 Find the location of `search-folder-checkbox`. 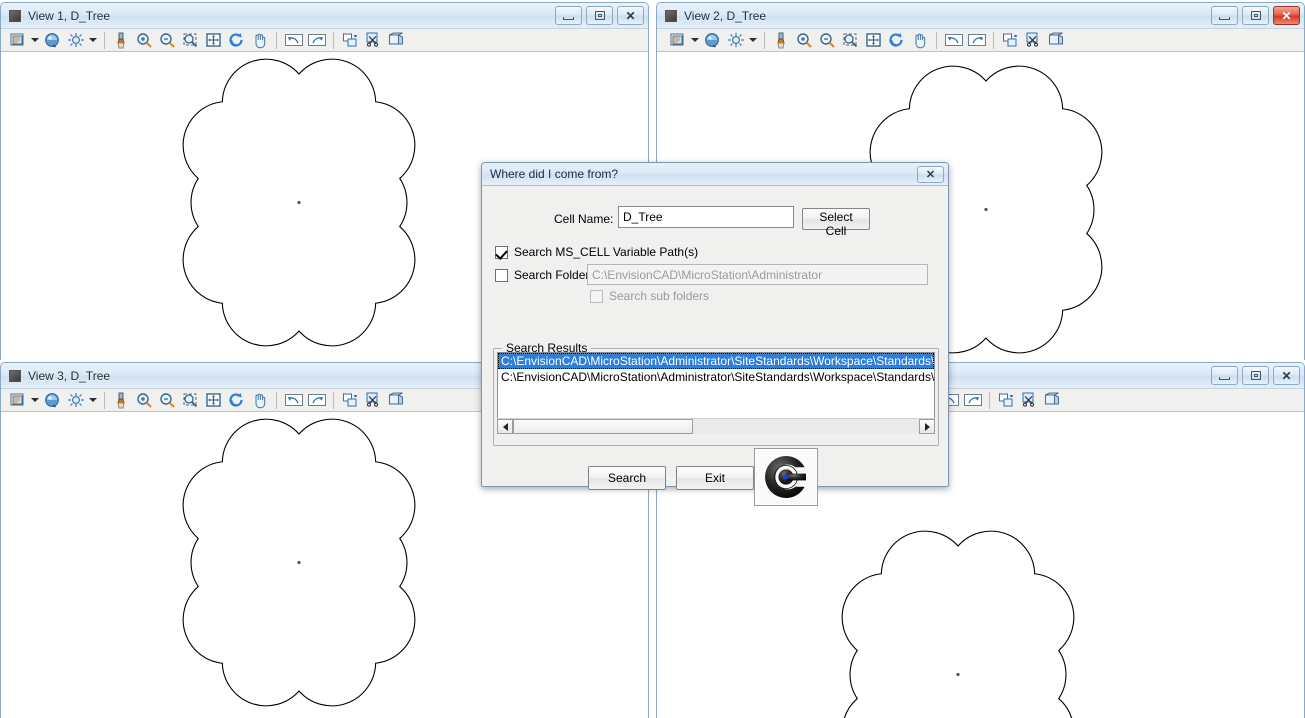

search-folder-checkbox is located at coordinates (501, 275).